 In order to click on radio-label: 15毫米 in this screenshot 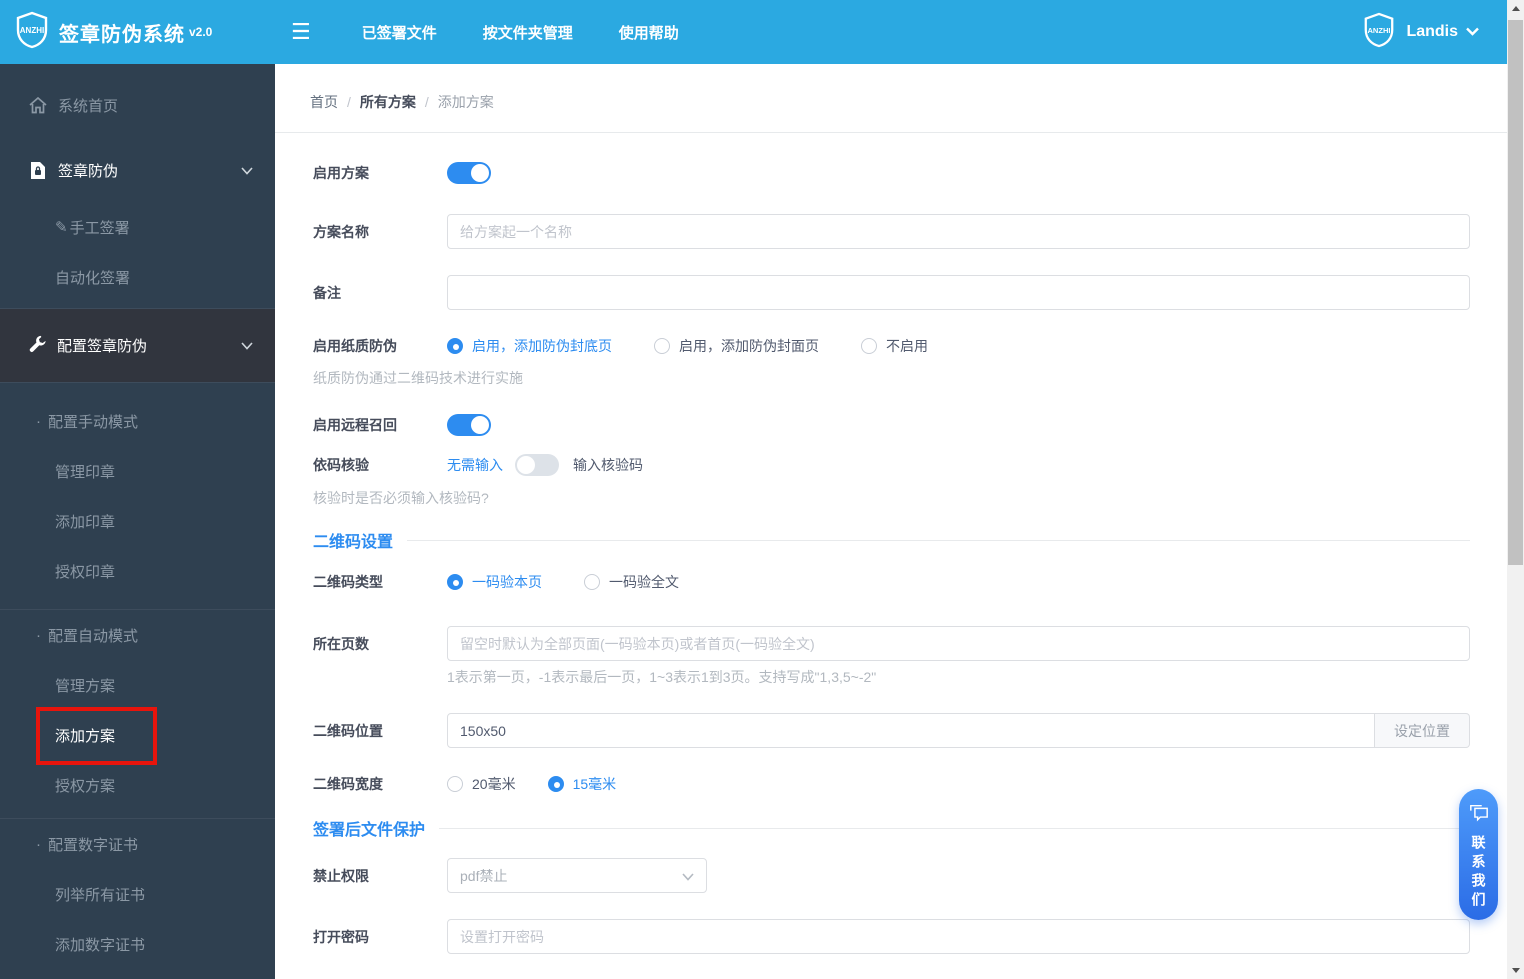, I will do `click(594, 784)`.